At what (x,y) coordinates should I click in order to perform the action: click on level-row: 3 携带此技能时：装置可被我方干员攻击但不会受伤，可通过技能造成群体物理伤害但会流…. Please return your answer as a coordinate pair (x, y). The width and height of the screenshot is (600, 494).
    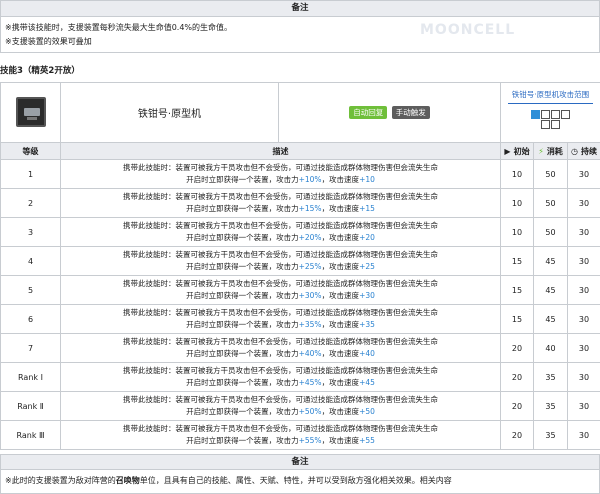
    Looking at the image, I should click on (300, 232).